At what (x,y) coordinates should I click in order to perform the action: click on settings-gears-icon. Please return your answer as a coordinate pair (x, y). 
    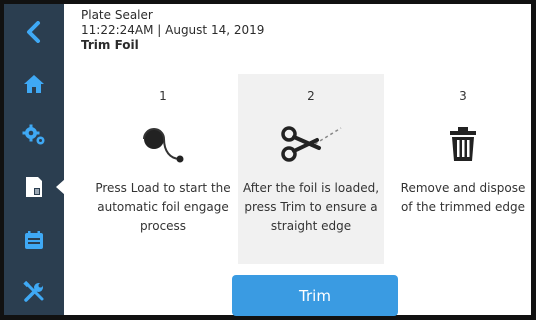
    Looking at the image, I should click on (33, 134).